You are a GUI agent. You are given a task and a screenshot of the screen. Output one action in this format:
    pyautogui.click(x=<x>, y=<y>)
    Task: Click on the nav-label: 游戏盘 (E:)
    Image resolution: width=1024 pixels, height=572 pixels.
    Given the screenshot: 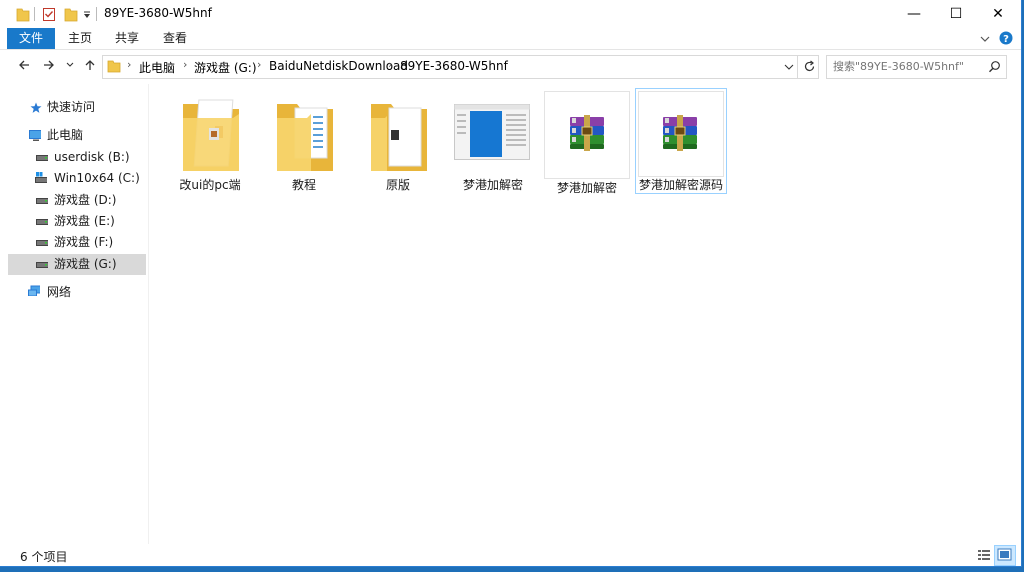 What is the action you would take?
    pyautogui.click(x=84, y=221)
    